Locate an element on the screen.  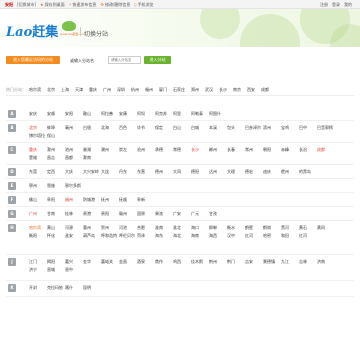
register-link: 注册 is located at coordinates (324, 5).